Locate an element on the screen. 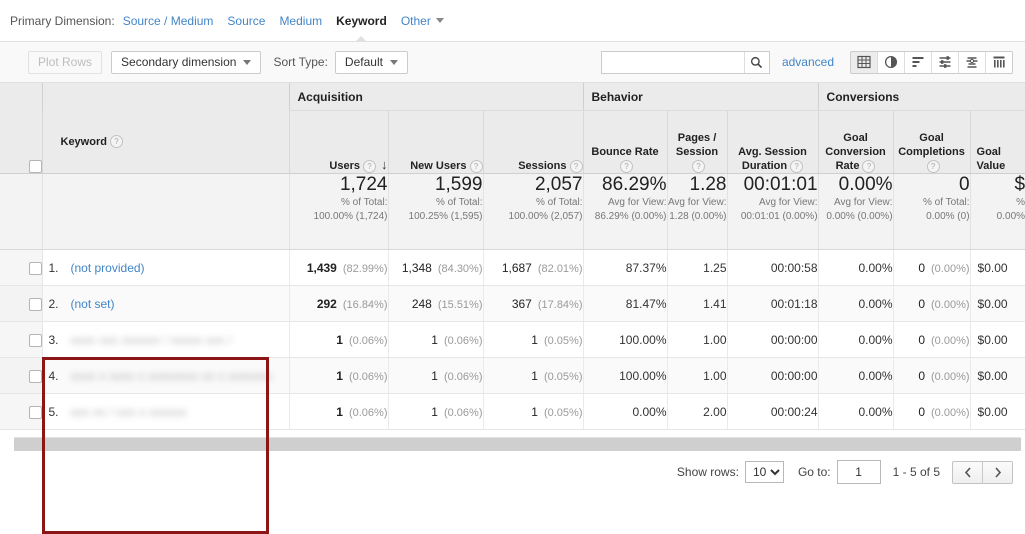 Image resolution: width=1025 pixels, height=534 pixels. row-sessions-value: 1 is located at coordinates (534, 339).